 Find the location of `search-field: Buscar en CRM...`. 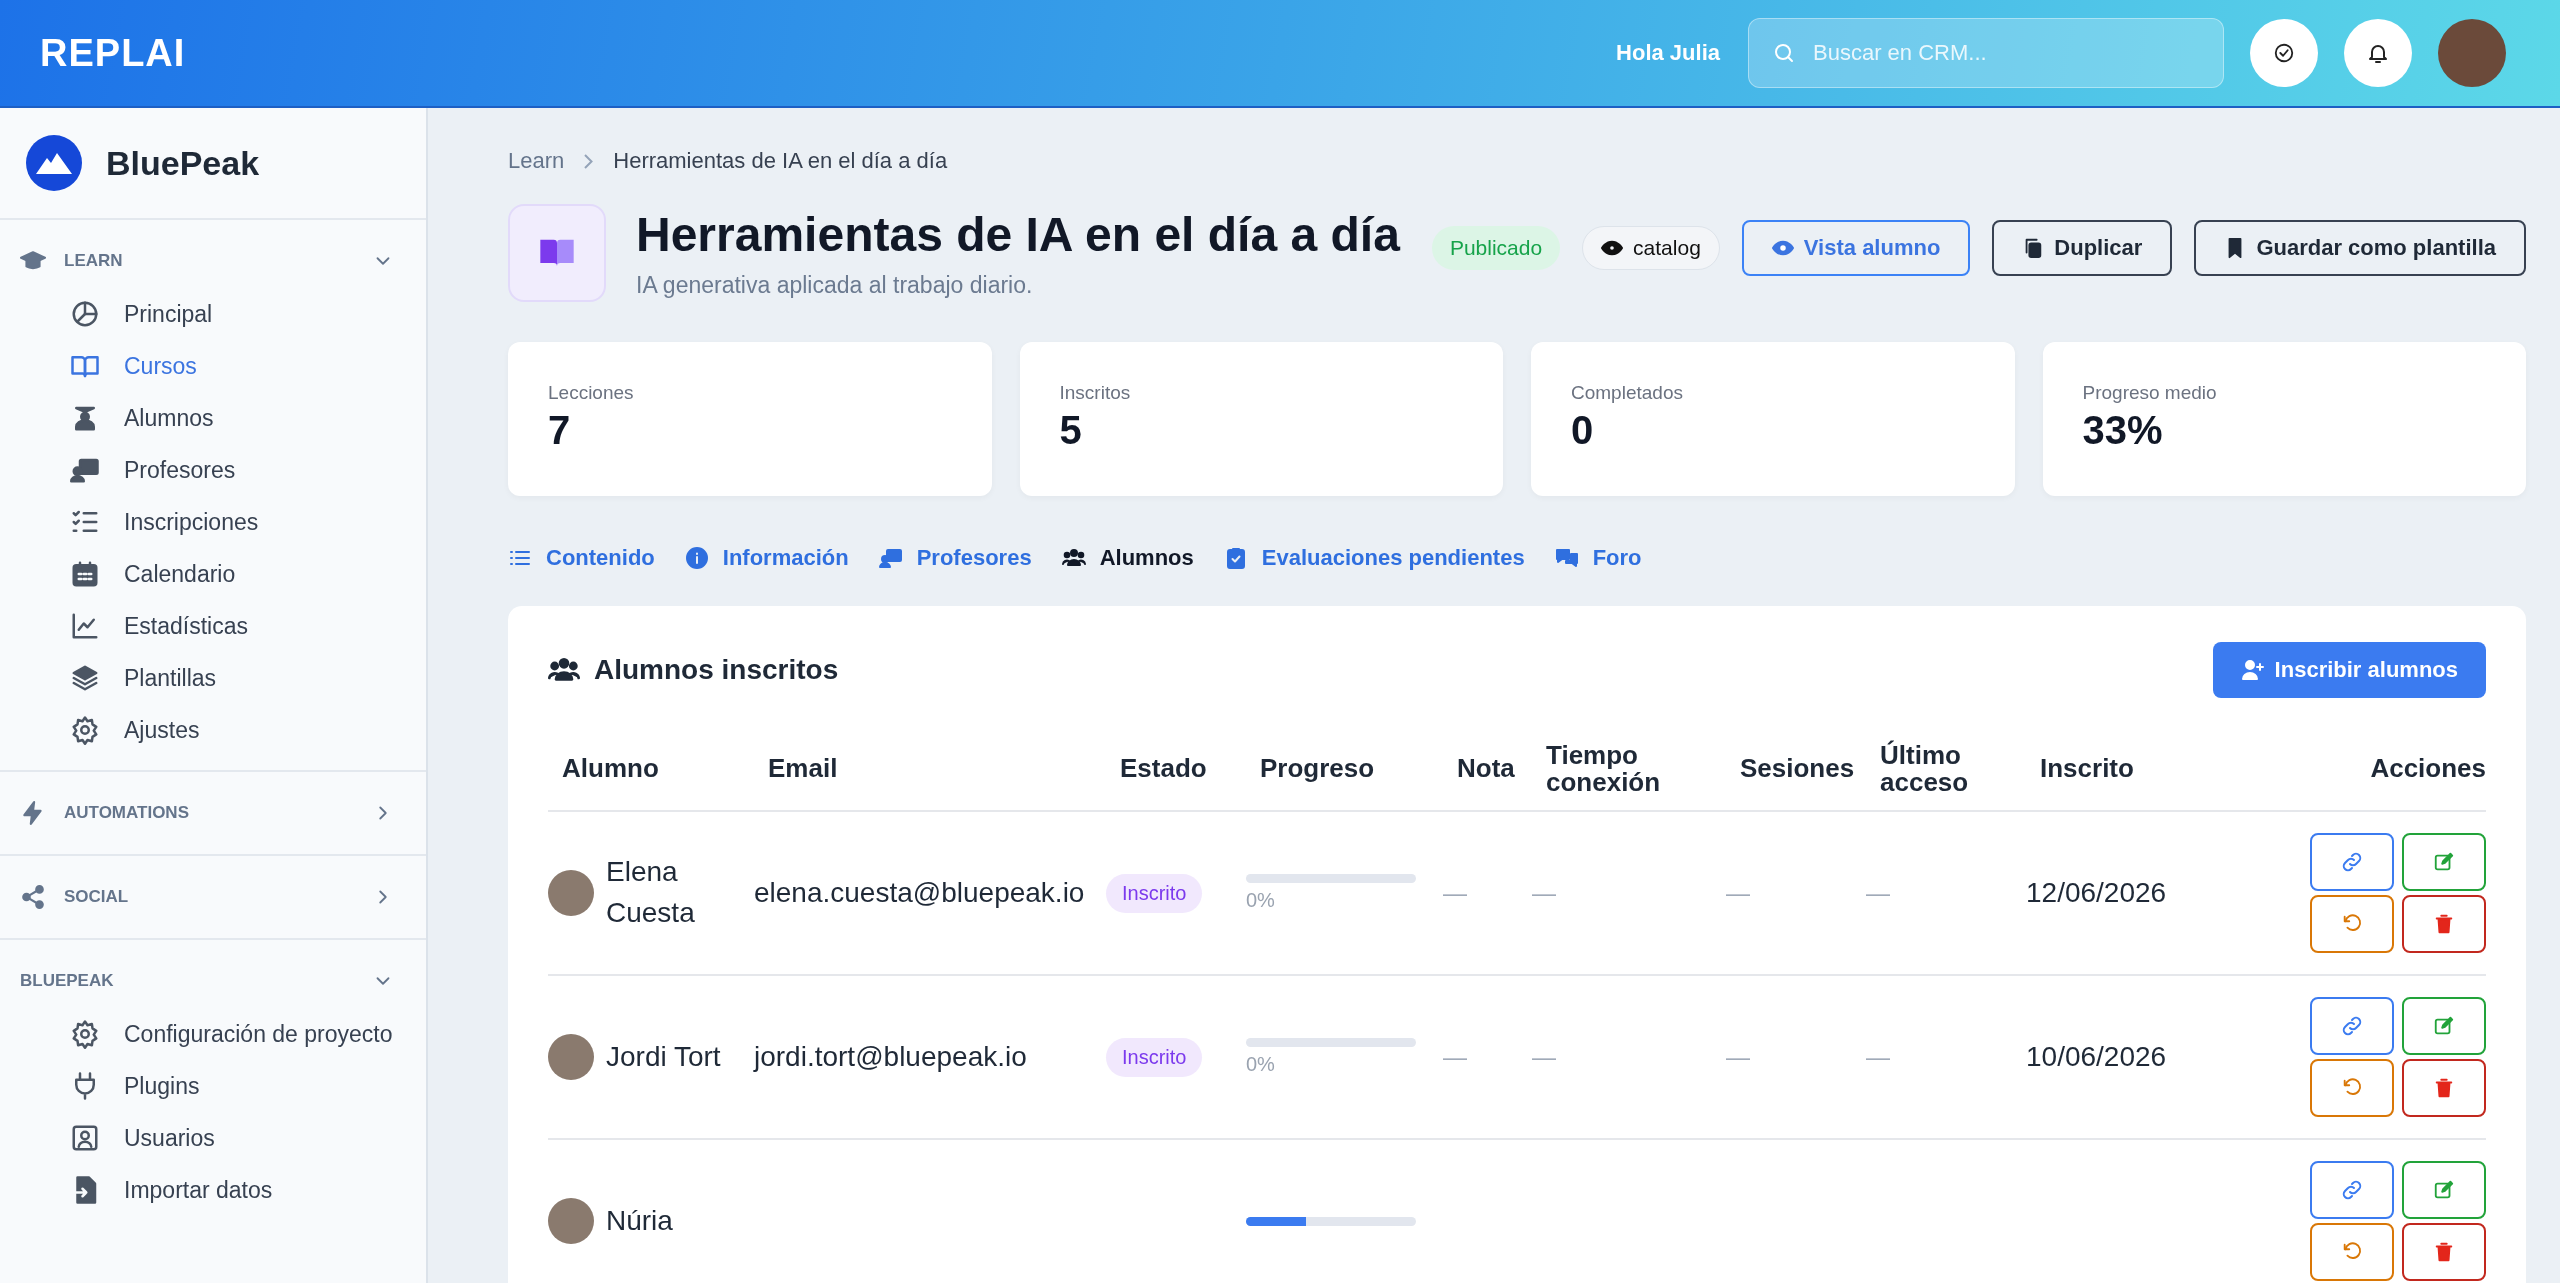

search-field: Buscar en CRM... is located at coordinates (1986, 53).